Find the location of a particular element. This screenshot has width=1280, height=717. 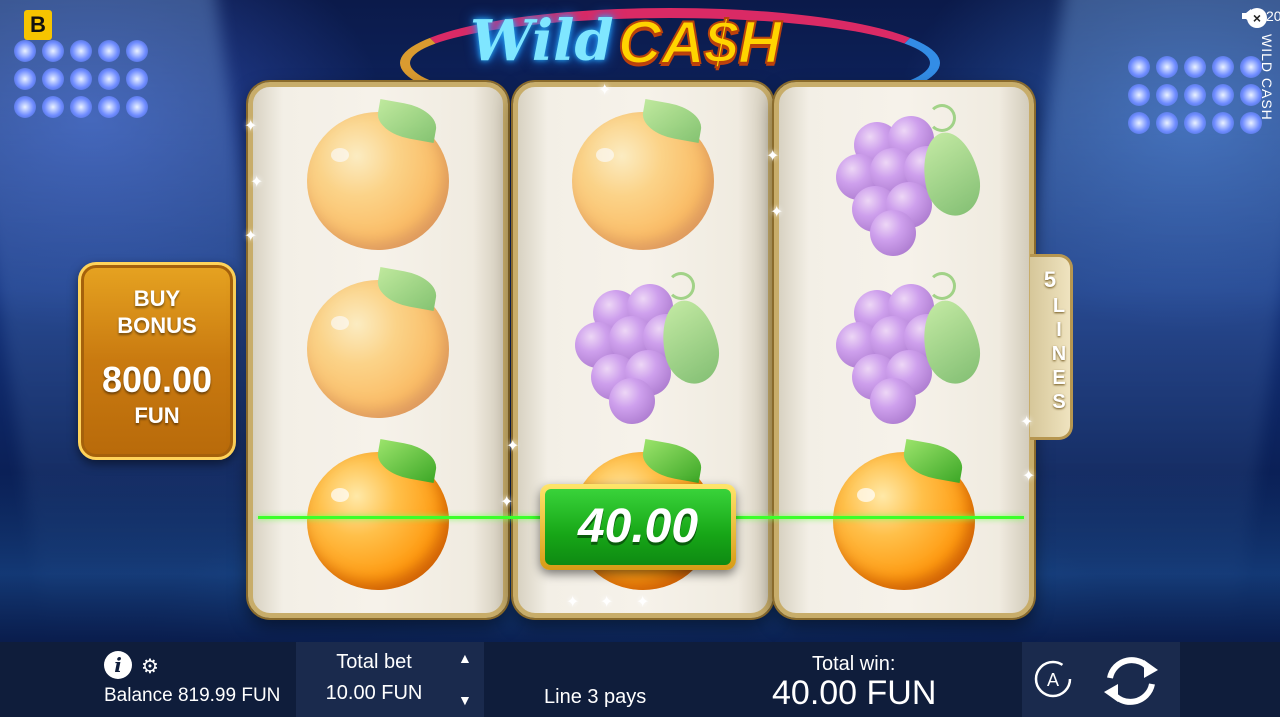

lines-count: 5 is located at coordinates (1050, 279).